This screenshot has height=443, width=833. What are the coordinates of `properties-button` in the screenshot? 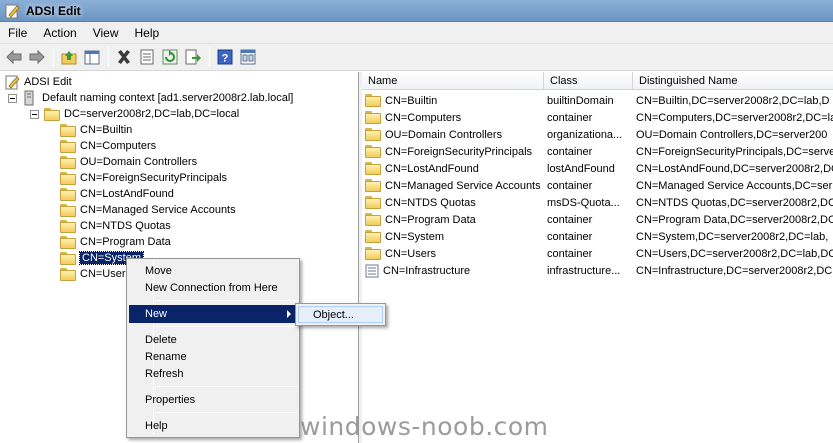 It's located at (147, 57).